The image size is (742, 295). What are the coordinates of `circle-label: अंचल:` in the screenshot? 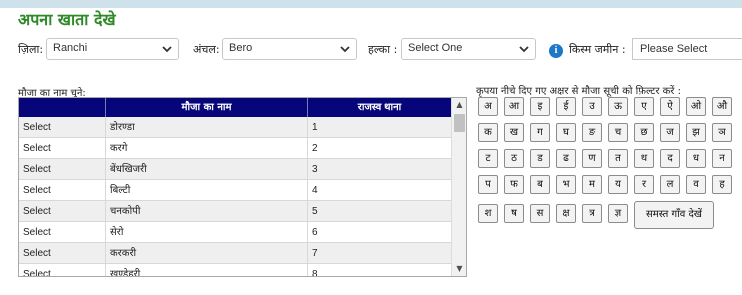 It's located at (206, 49).